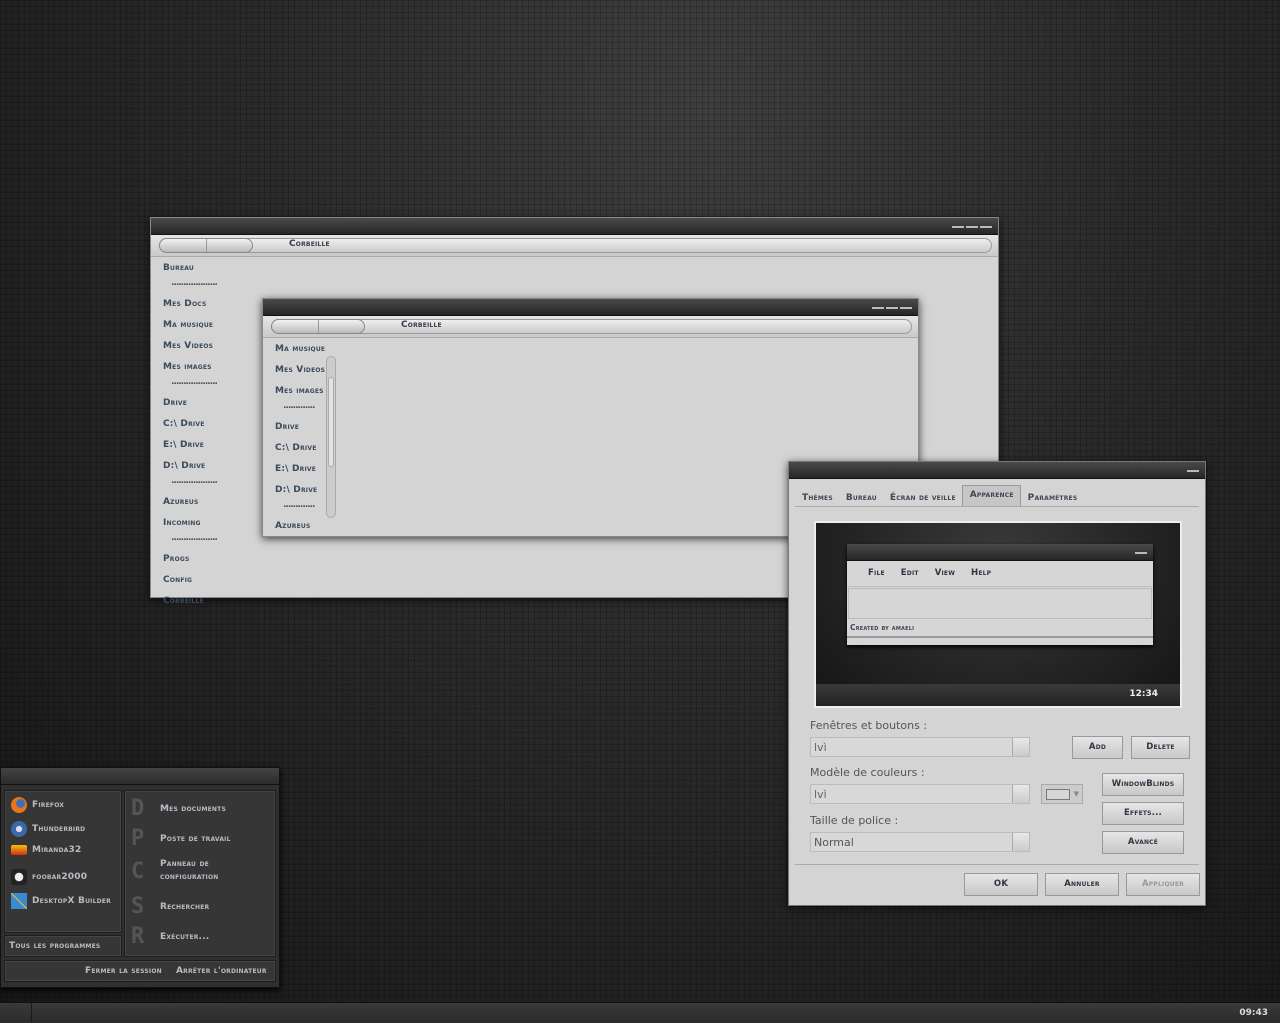 The image size is (1280, 1023). Describe the element at coordinates (190, 304) in the screenshot. I see `sidebar-item: Mes Docs` at that location.